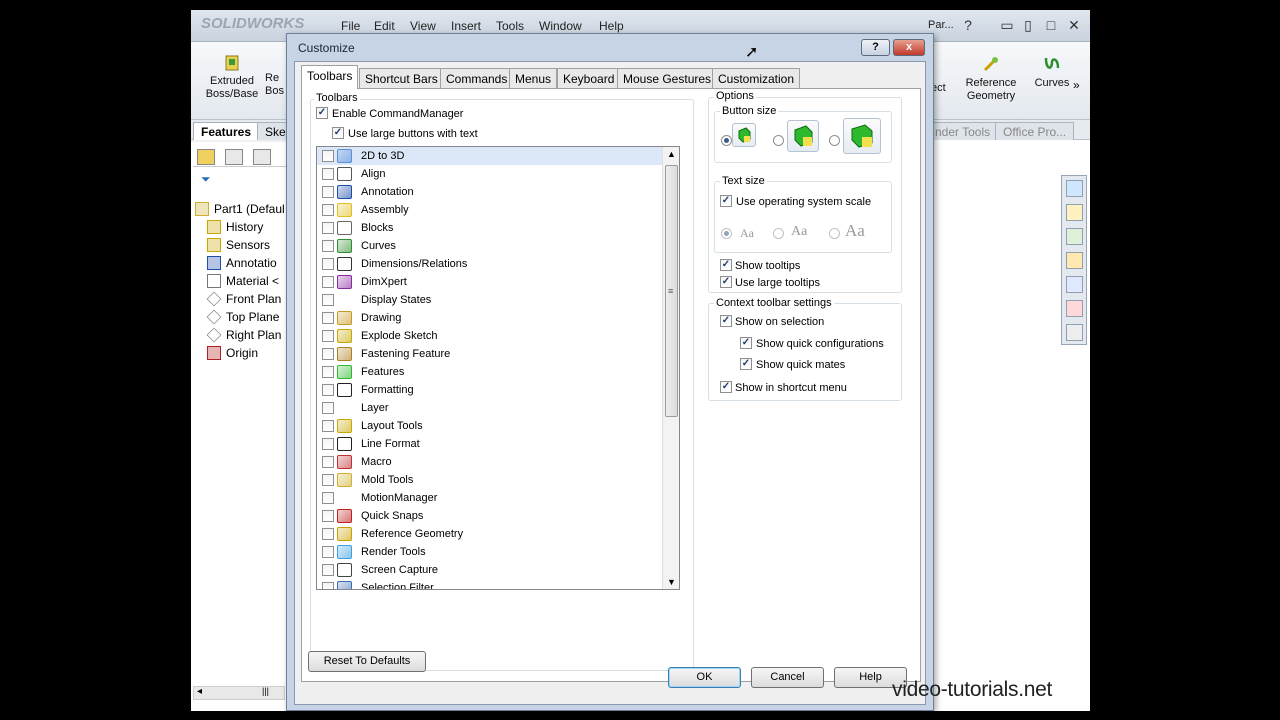  What do you see at coordinates (490, 354) in the screenshot?
I see `toolbar-list-item: Fastening Feature` at bounding box center [490, 354].